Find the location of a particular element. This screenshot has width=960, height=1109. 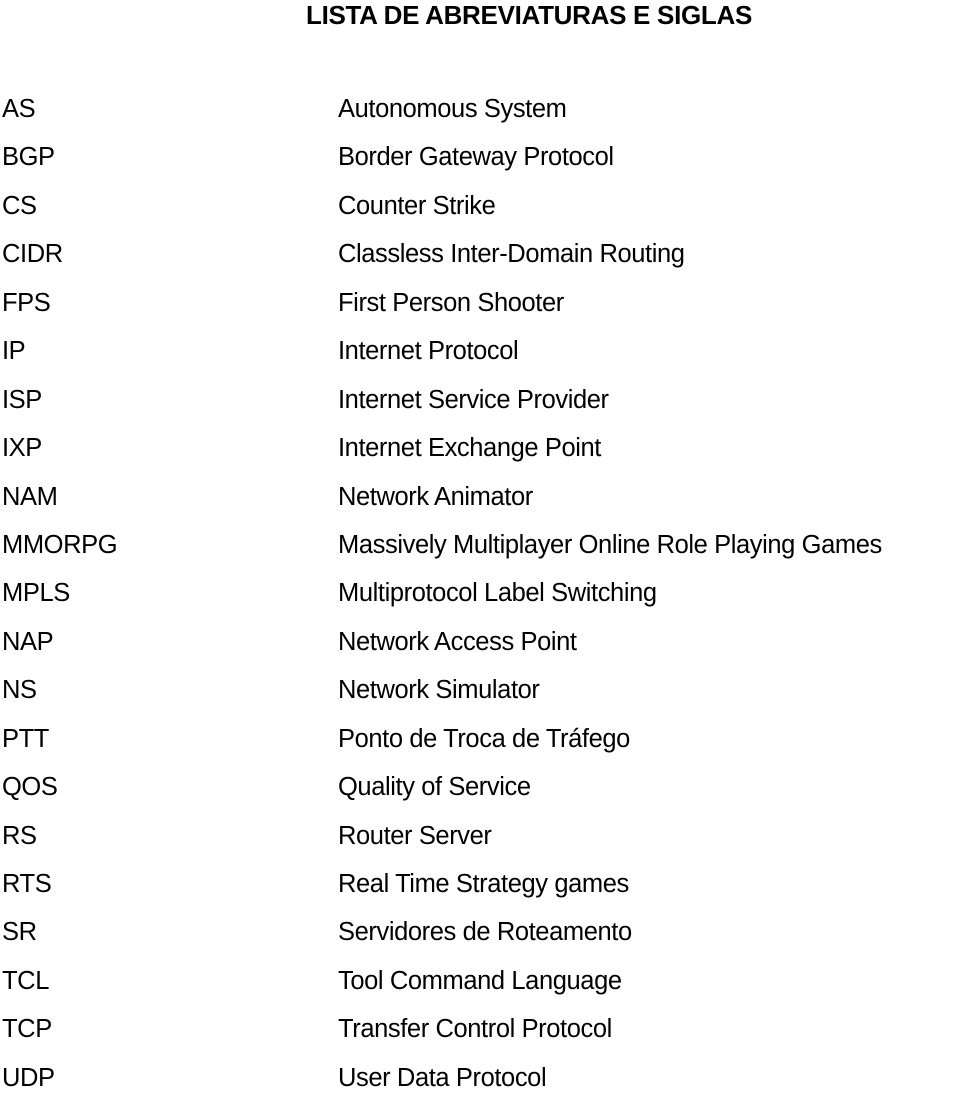

list-item: NAP Network Access Point is located at coordinates (480, 649).